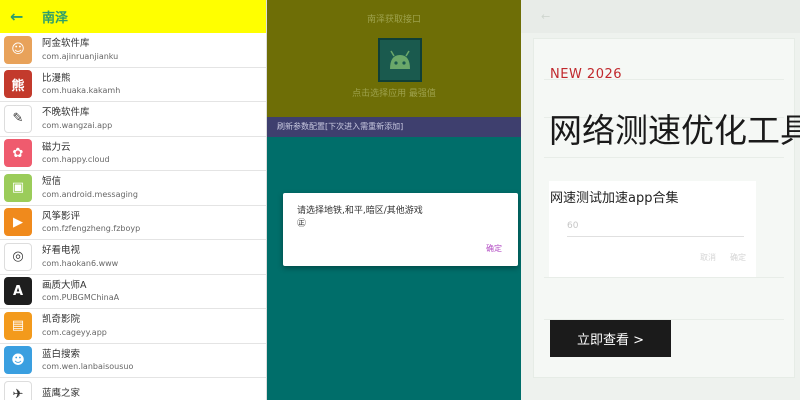  What do you see at coordinates (674, 130) in the screenshot?
I see `ad-headline: 网络测速优化工具` at bounding box center [674, 130].